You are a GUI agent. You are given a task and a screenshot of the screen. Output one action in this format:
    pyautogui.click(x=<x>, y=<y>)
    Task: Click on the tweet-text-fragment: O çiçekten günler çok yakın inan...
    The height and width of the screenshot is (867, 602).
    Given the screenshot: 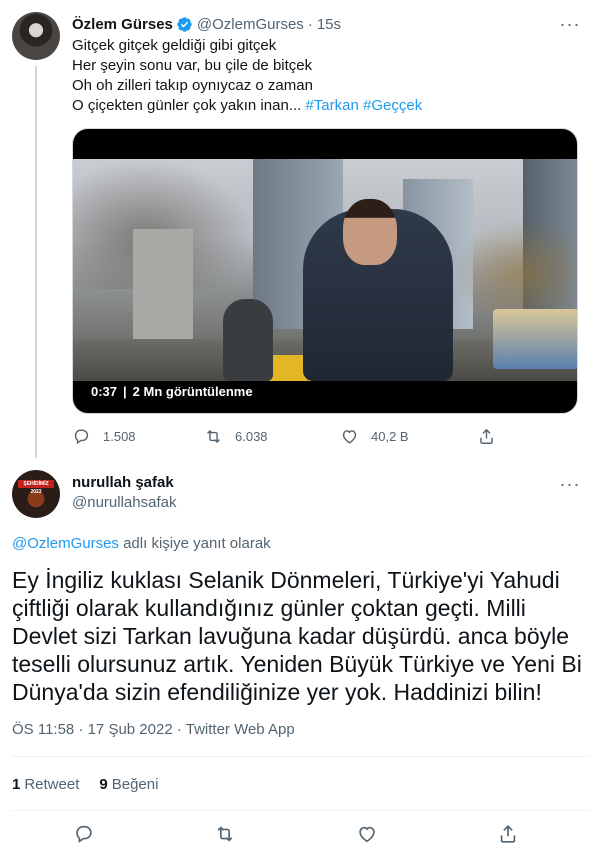 What is the action you would take?
    pyautogui.click(x=187, y=105)
    